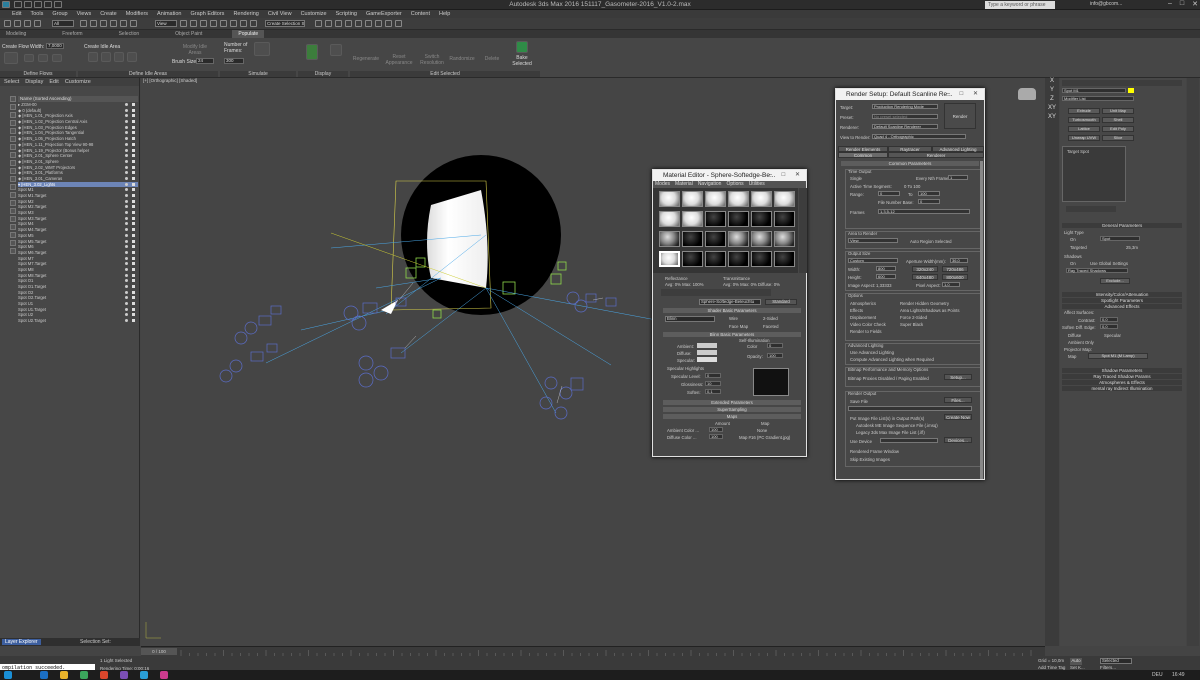  Describe the element at coordinates (13, 243) in the screenshot. I see `explorer-filter-19-icon` at that location.